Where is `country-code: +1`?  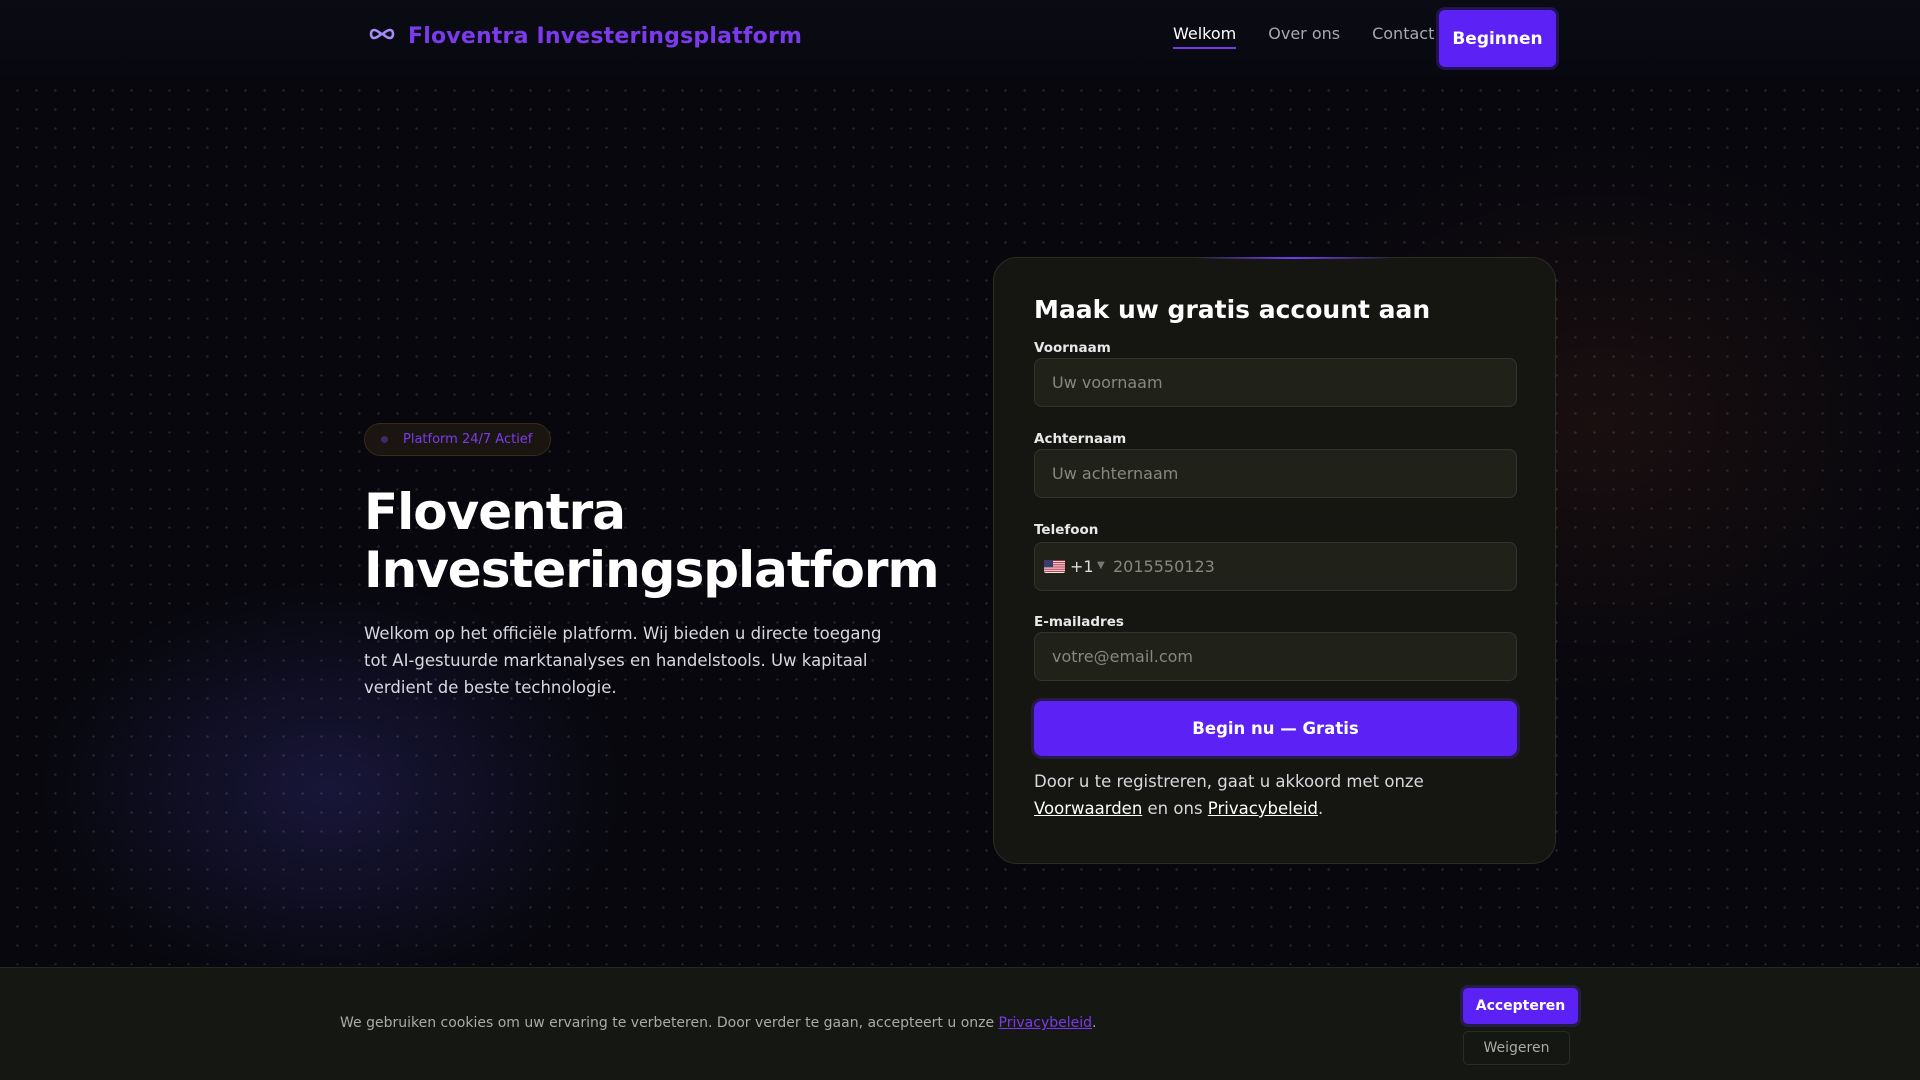 country-code: +1 is located at coordinates (1082, 566).